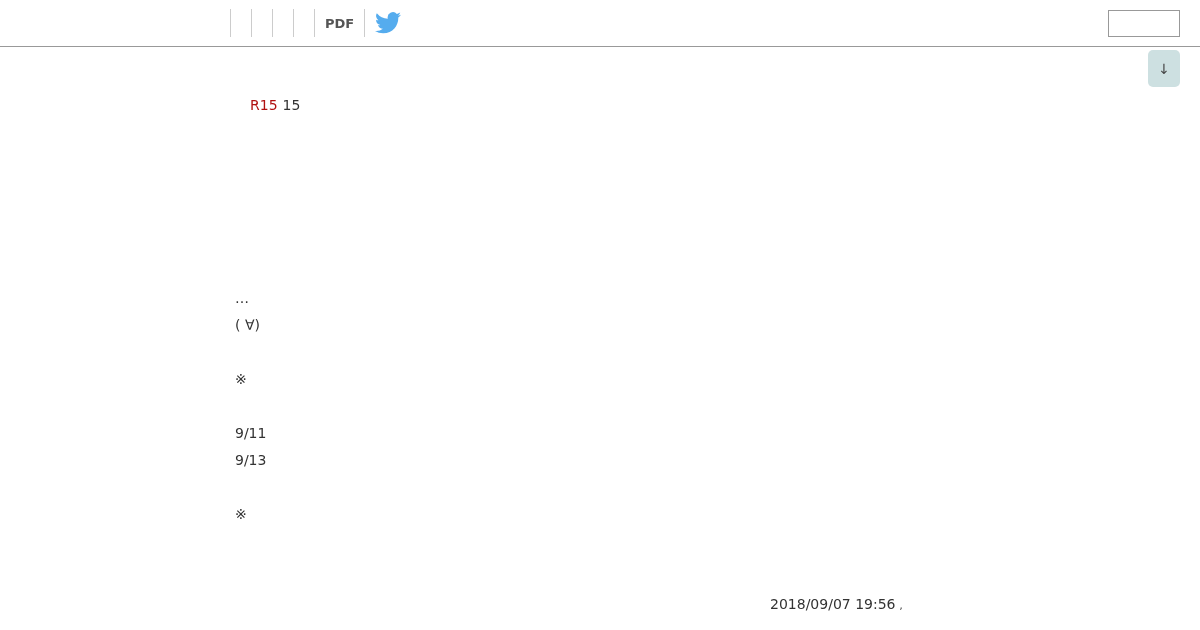  Describe the element at coordinates (251, 460) in the screenshot. I see `body-text: 9/13` at that location.